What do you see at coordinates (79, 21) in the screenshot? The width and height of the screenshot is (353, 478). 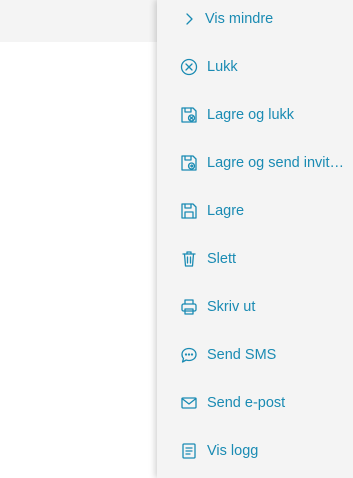 I see `top-bar` at bounding box center [79, 21].